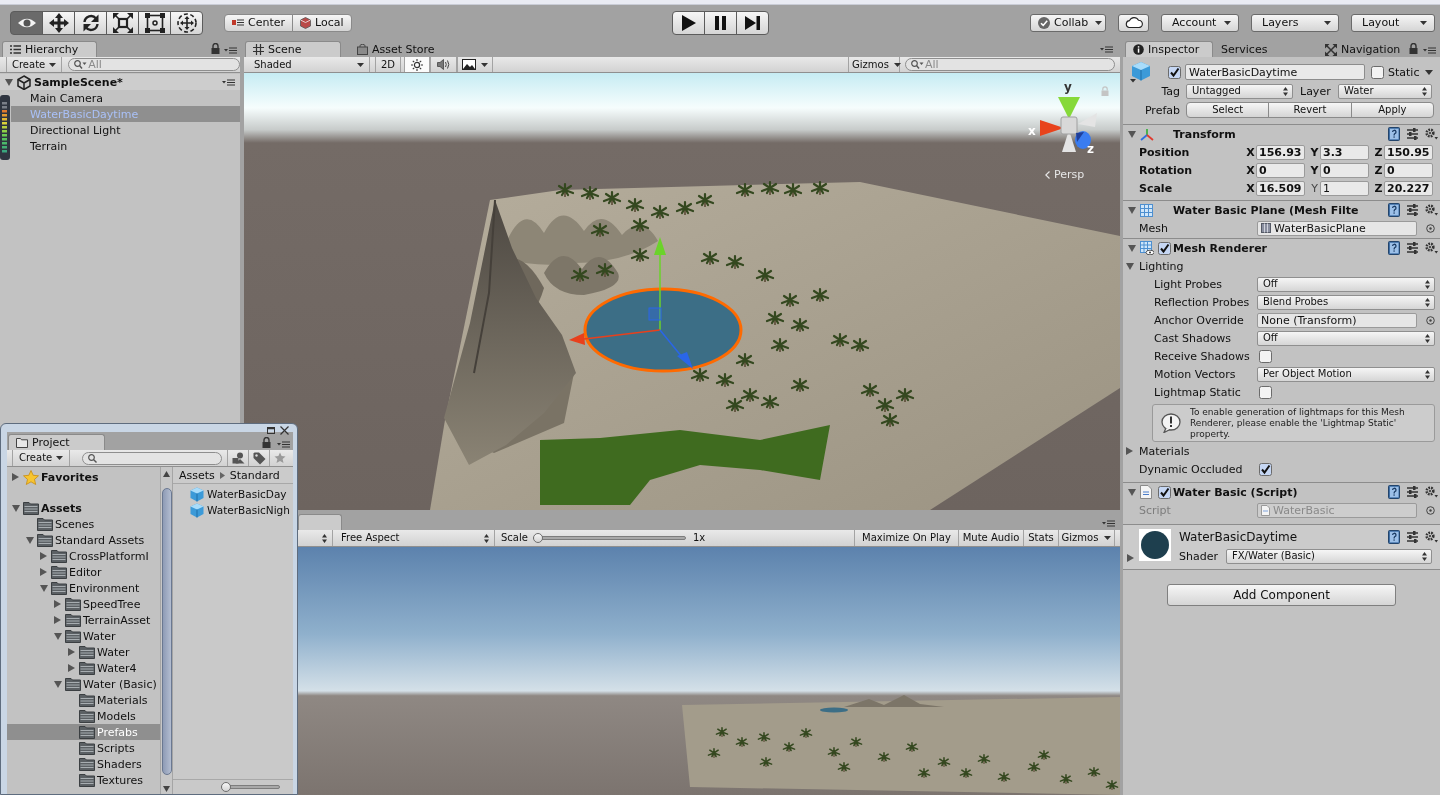 This screenshot has height=795, width=1440. I want to click on toggle-button: Mute Audio, so click(990, 538).